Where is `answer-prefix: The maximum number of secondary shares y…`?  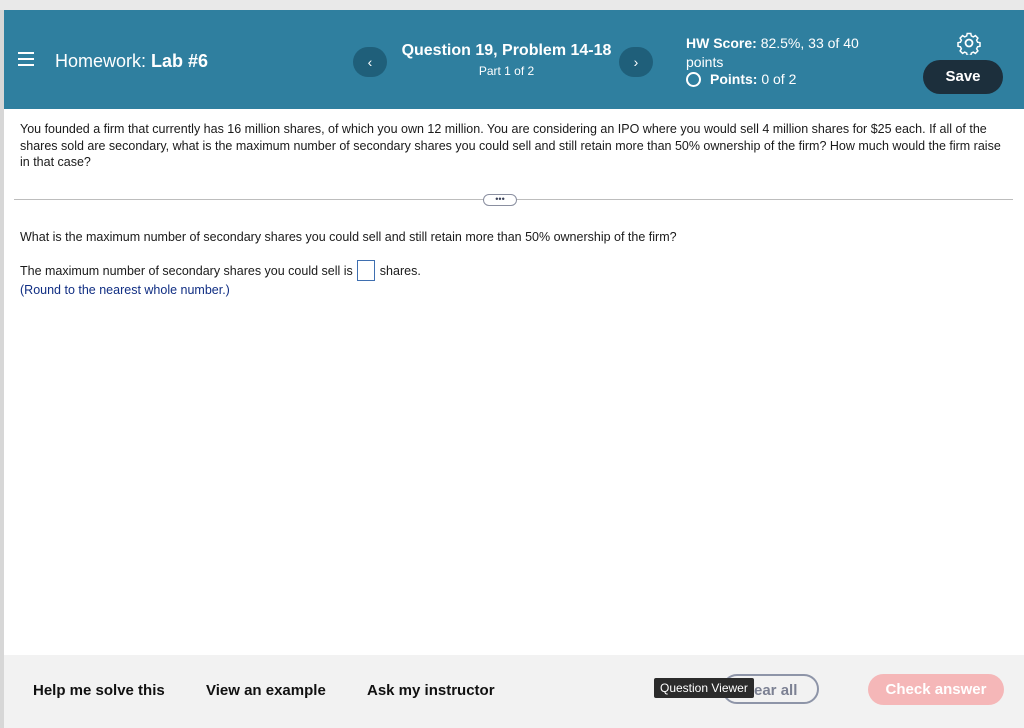 answer-prefix: The maximum number of secondary shares y… is located at coordinates (186, 270).